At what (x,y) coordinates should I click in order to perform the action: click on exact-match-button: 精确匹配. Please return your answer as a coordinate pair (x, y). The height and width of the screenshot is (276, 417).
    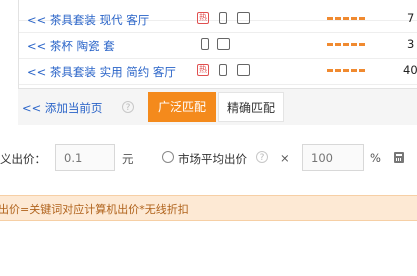
    Looking at the image, I should click on (251, 107).